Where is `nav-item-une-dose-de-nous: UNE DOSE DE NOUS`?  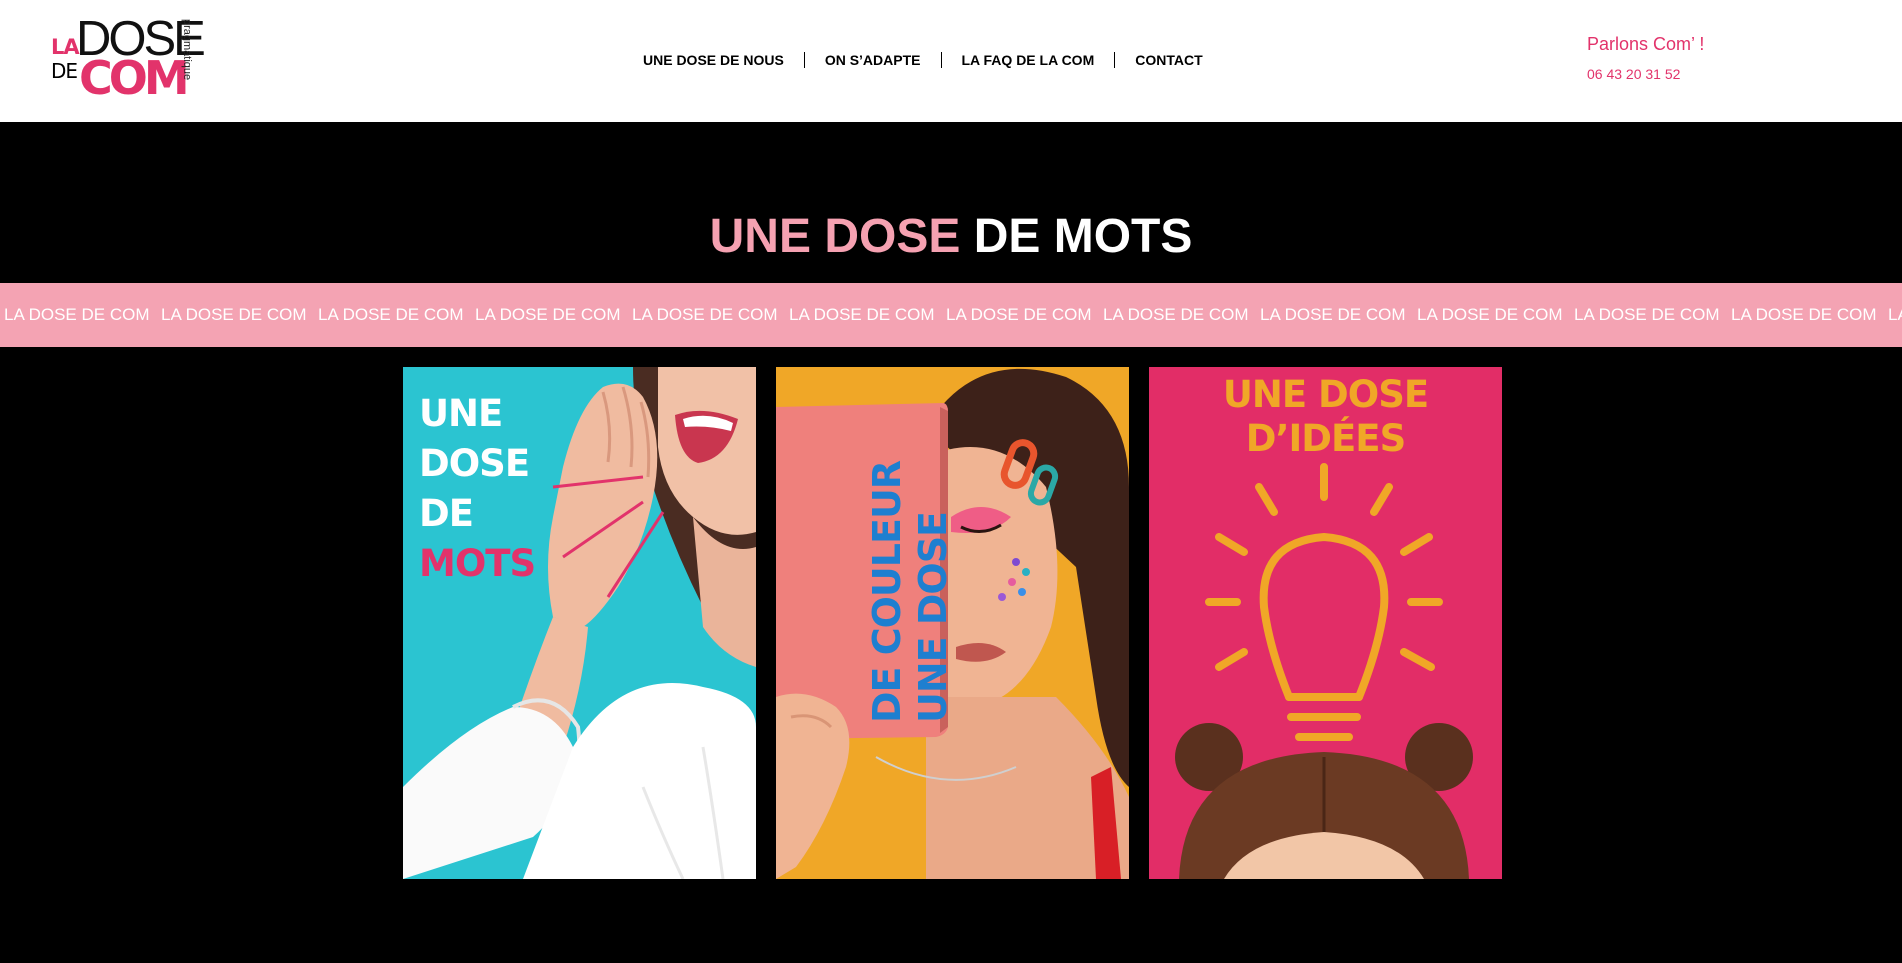 nav-item-une-dose-de-nous: UNE DOSE DE NOUS is located at coordinates (713, 60).